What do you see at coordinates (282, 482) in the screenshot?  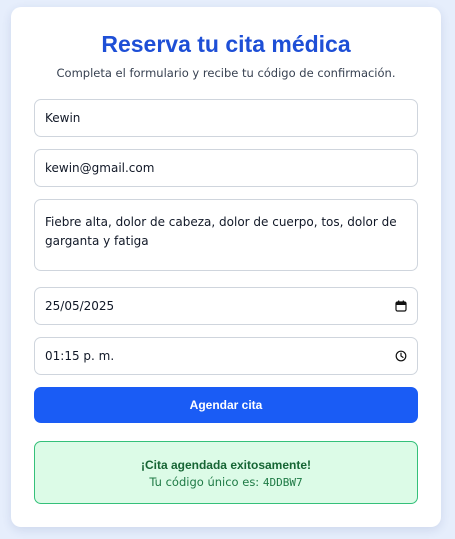 I see `confirmation-code: 4DDBW7` at bounding box center [282, 482].